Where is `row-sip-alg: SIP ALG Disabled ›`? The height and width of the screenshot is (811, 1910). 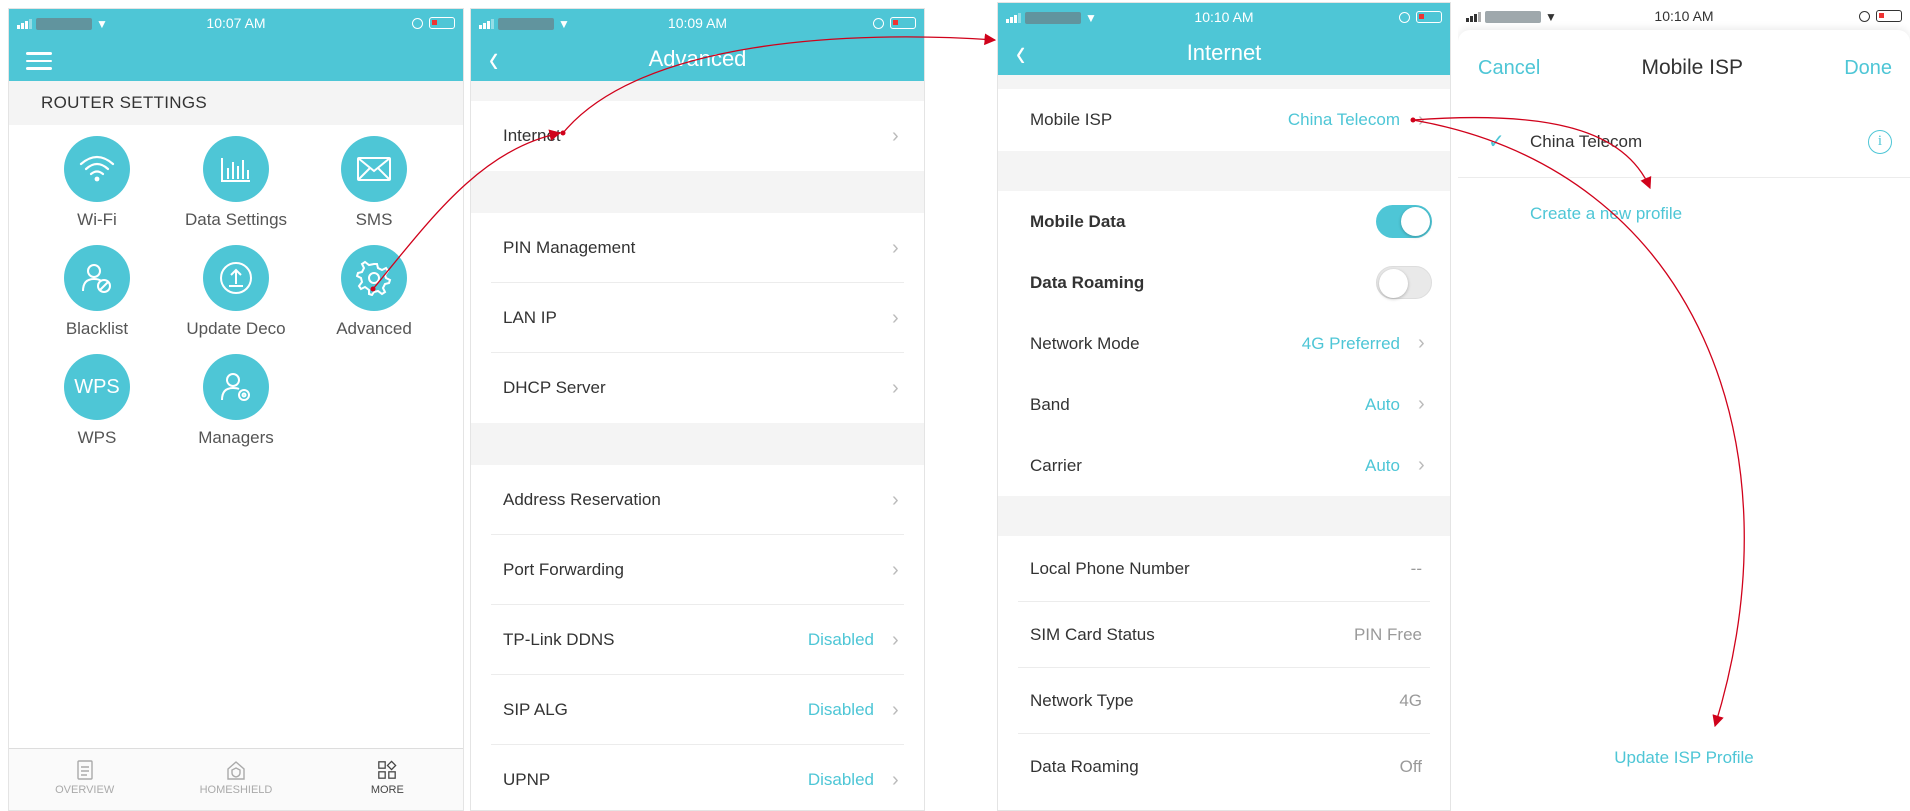 row-sip-alg: SIP ALG Disabled › is located at coordinates (697, 710).